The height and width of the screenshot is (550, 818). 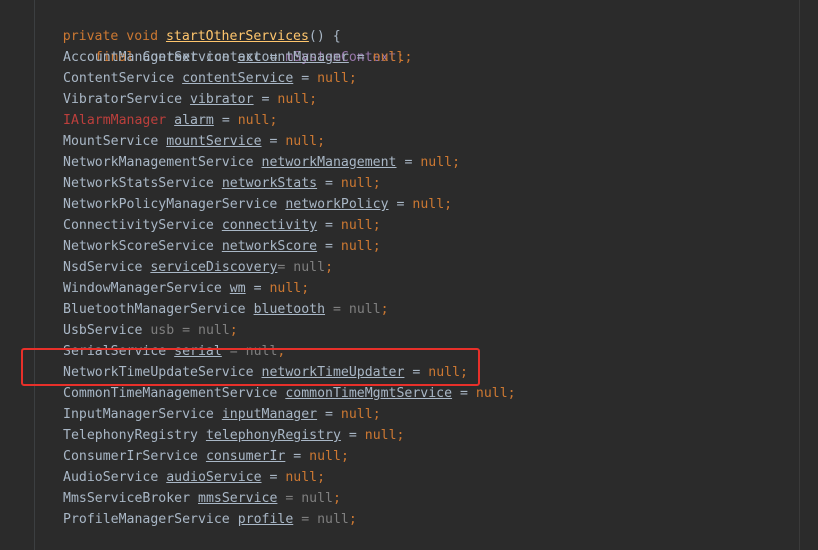 I want to click on declaration-line: WindowManagerService wm = null;, so click(x=186, y=288).